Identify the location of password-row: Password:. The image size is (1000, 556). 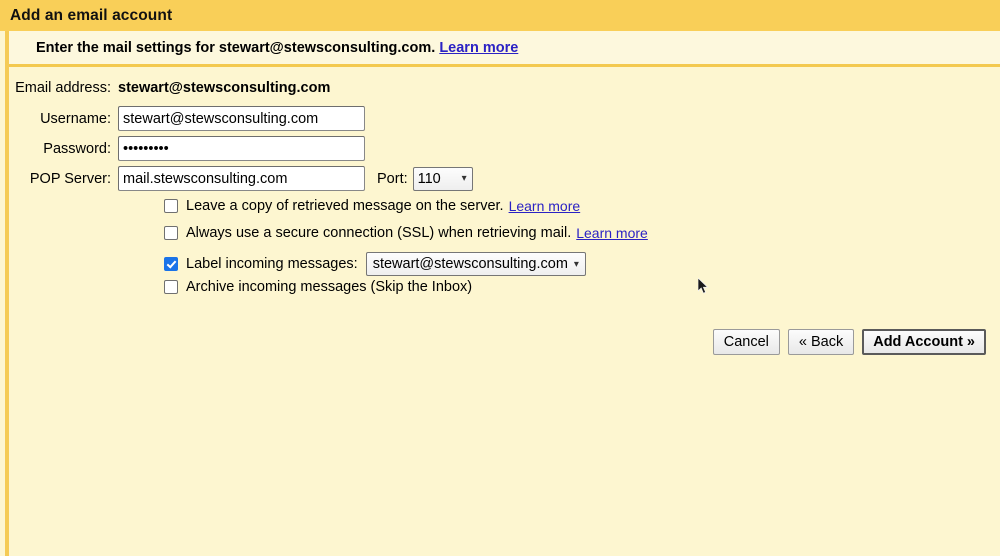
(187, 148).